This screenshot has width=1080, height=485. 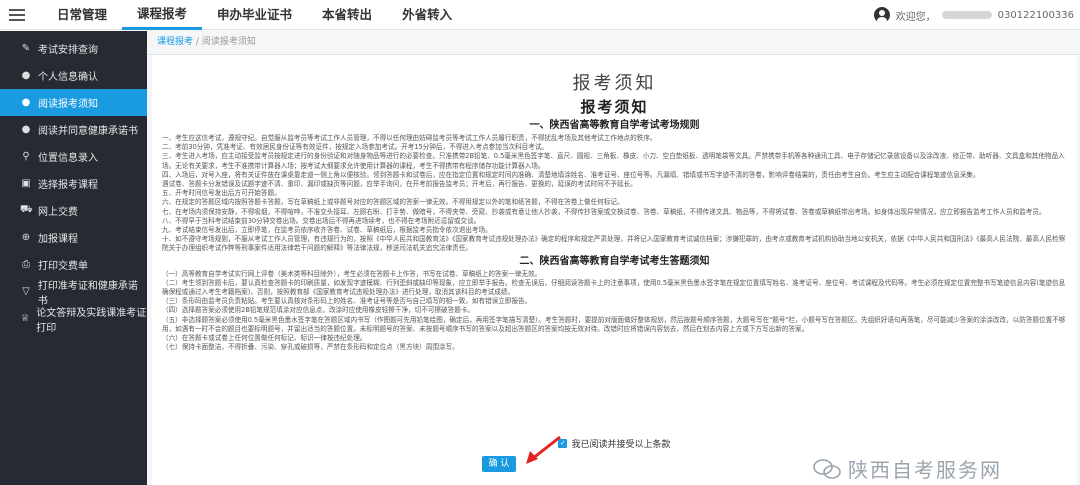 I want to click on sidebar-item-label: 个人信息确认, so click(x=68, y=77).